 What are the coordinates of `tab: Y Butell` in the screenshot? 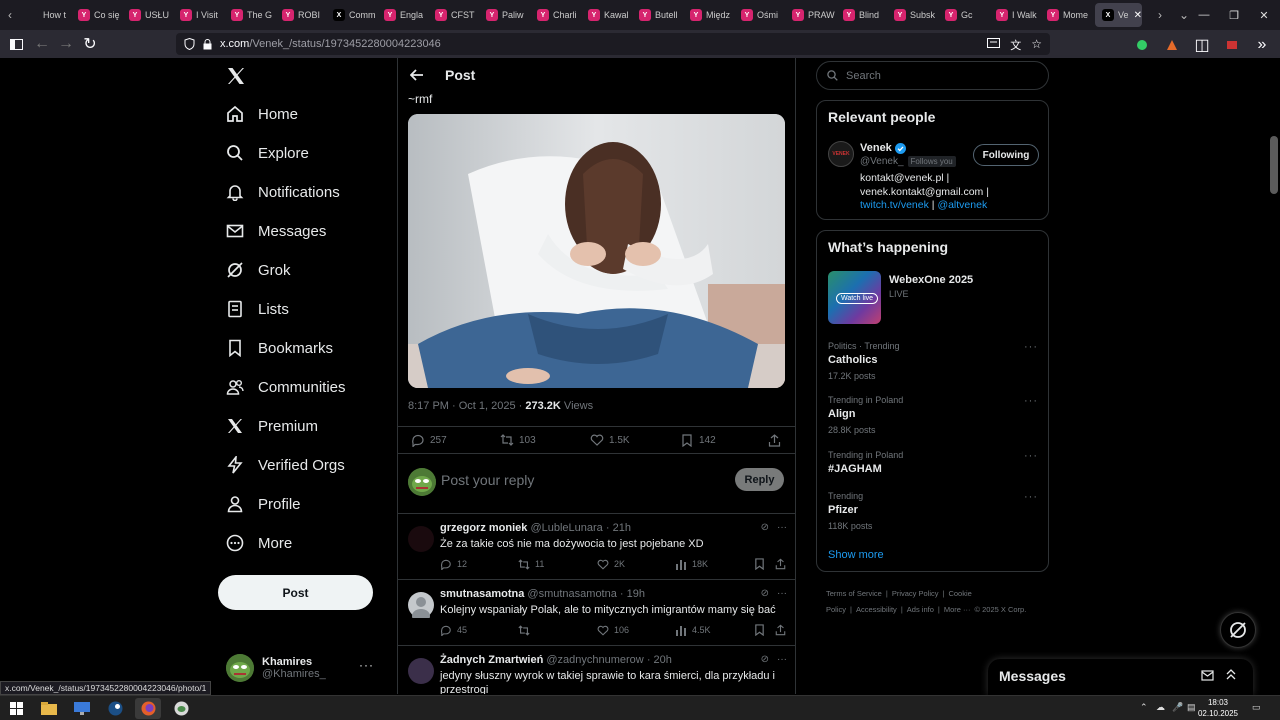 It's located at (657, 15).